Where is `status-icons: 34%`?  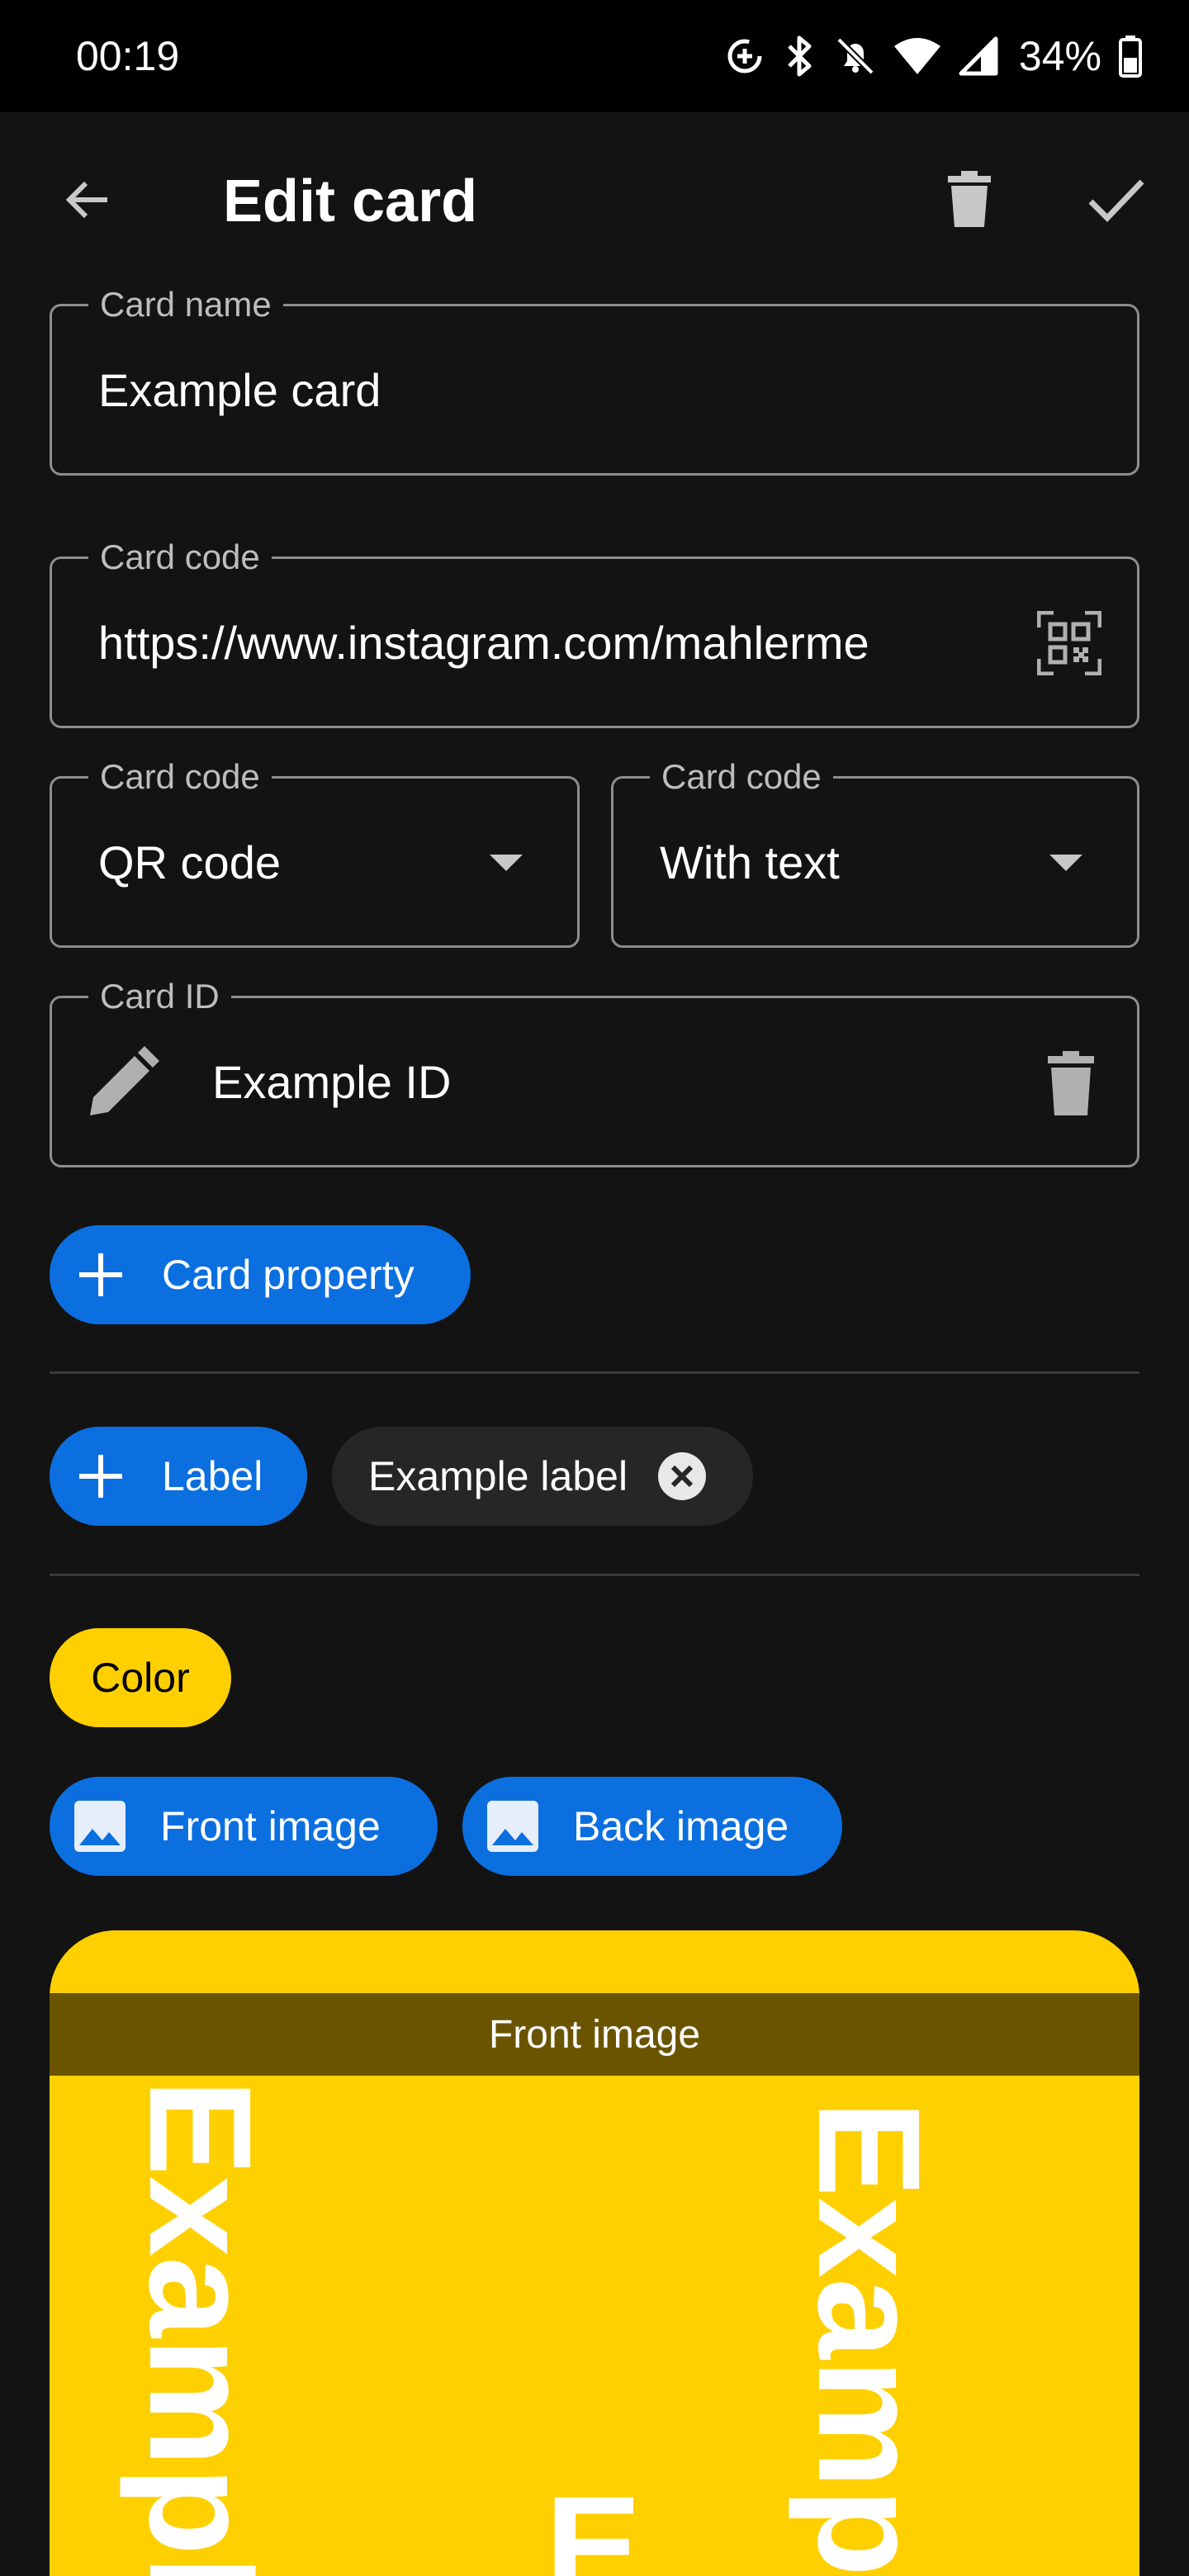 status-icons: 34% is located at coordinates (934, 56).